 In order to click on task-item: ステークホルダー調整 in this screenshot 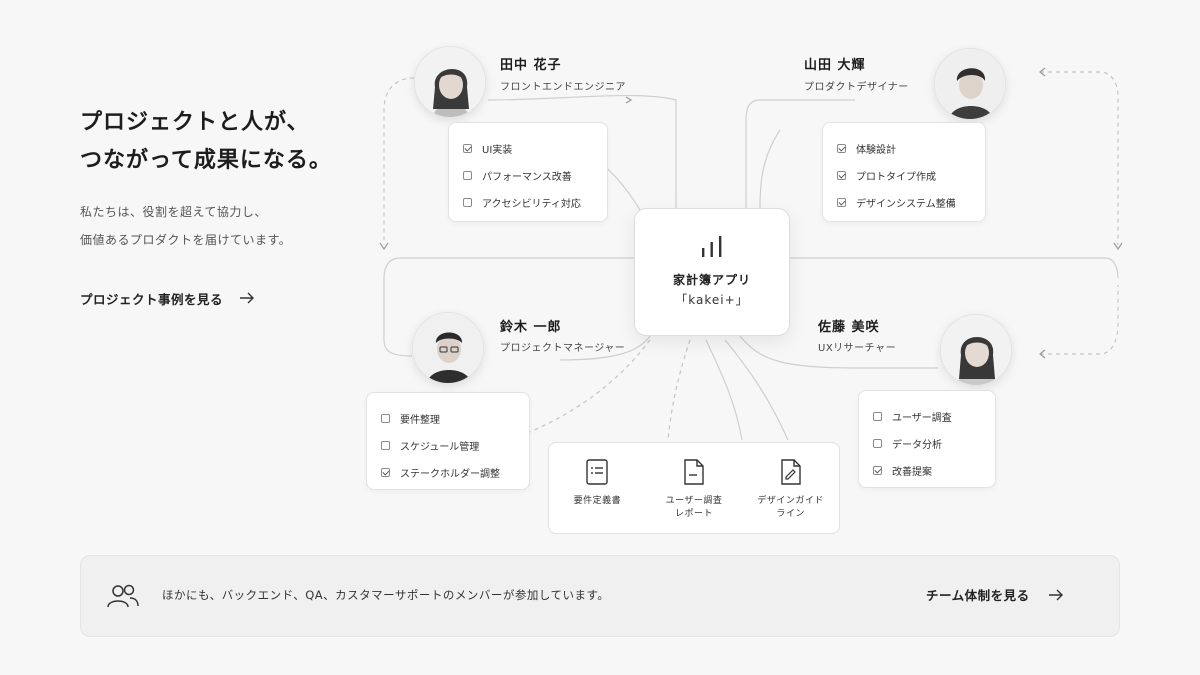, I will do `click(448, 472)`.